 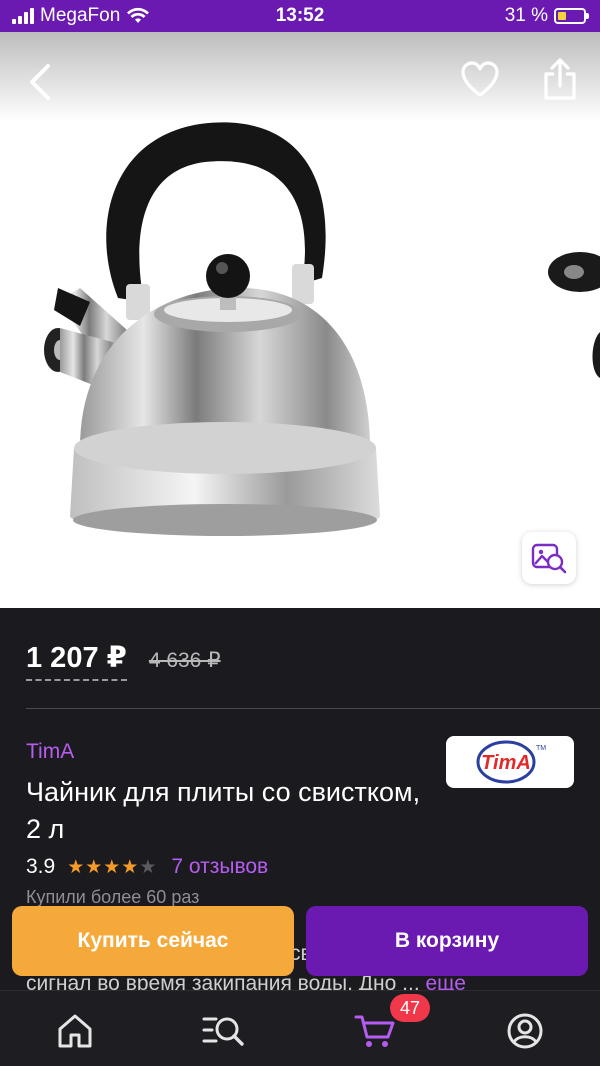 I want to click on divider, so click(x=313, y=708).